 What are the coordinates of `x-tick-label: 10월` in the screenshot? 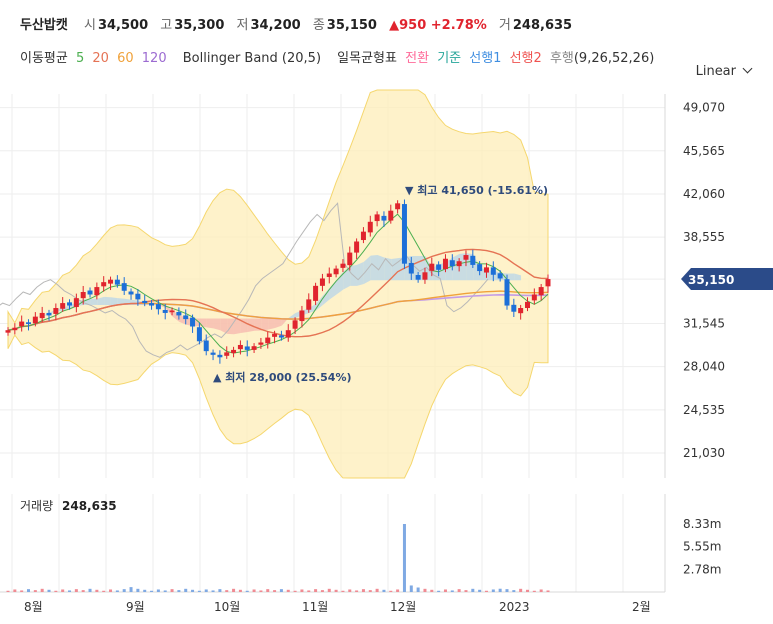 It's located at (227, 607).